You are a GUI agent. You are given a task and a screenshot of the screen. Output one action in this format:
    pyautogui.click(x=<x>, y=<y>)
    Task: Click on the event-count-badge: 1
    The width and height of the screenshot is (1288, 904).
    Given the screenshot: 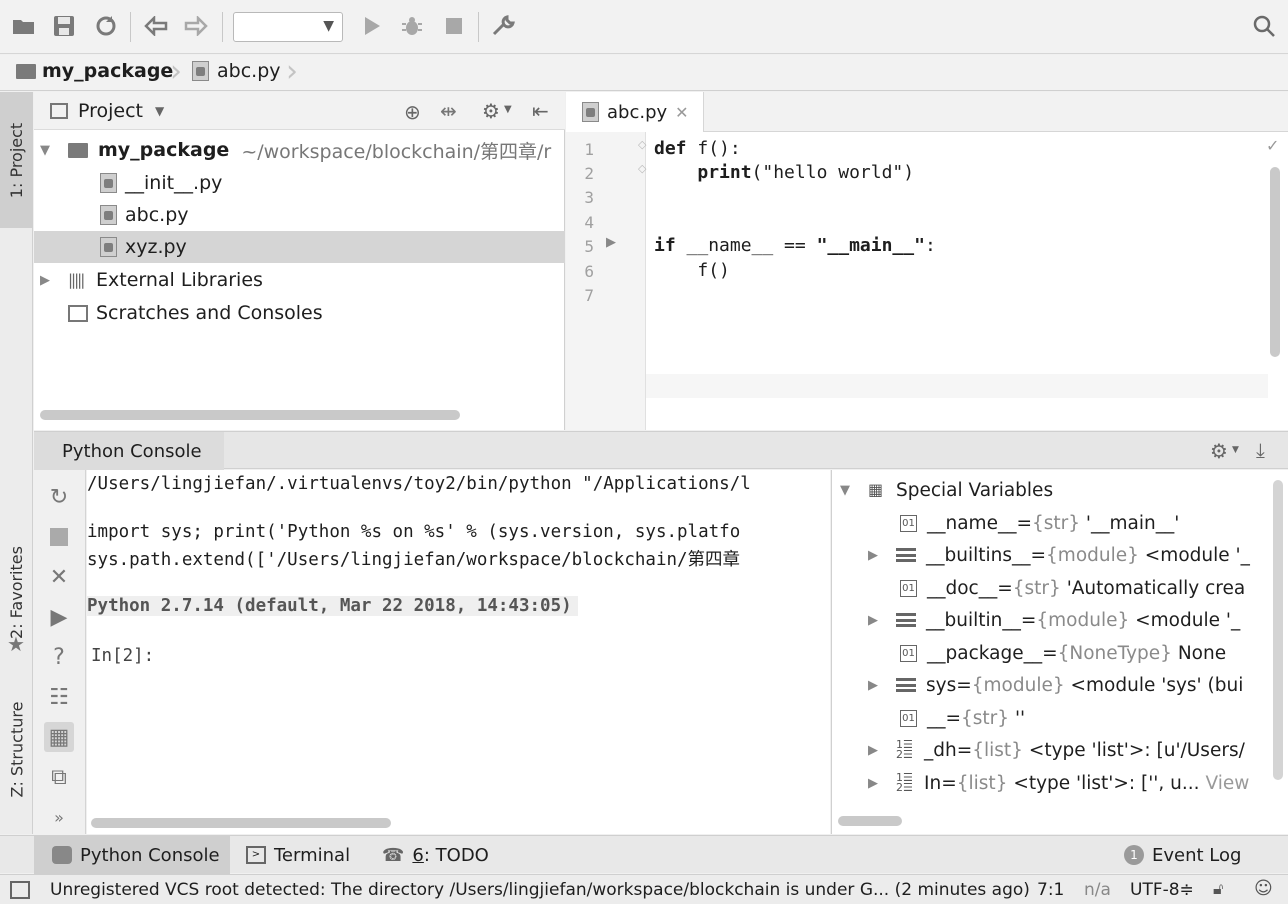 What is the action you would take?
    pyautogui.click(x=1134, y=855)
    